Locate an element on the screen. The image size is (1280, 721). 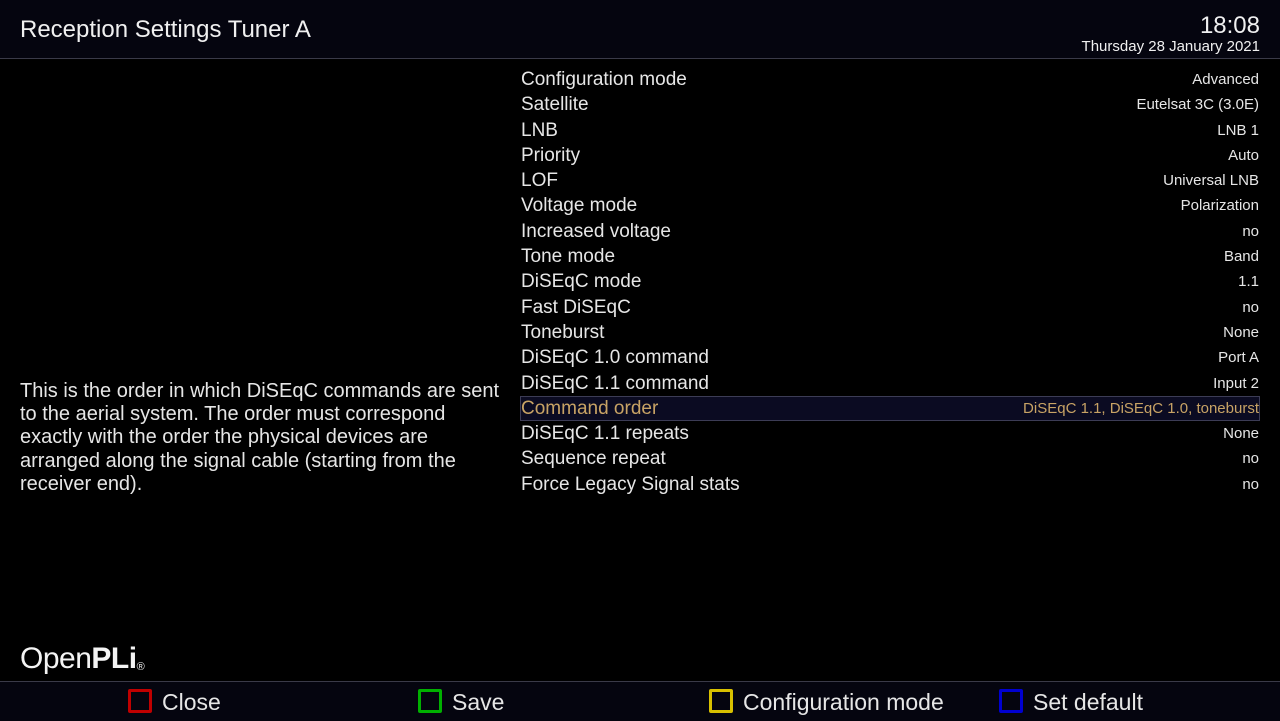
setting-row: Configuration mode Advanced is located at coordinates (890, 79).